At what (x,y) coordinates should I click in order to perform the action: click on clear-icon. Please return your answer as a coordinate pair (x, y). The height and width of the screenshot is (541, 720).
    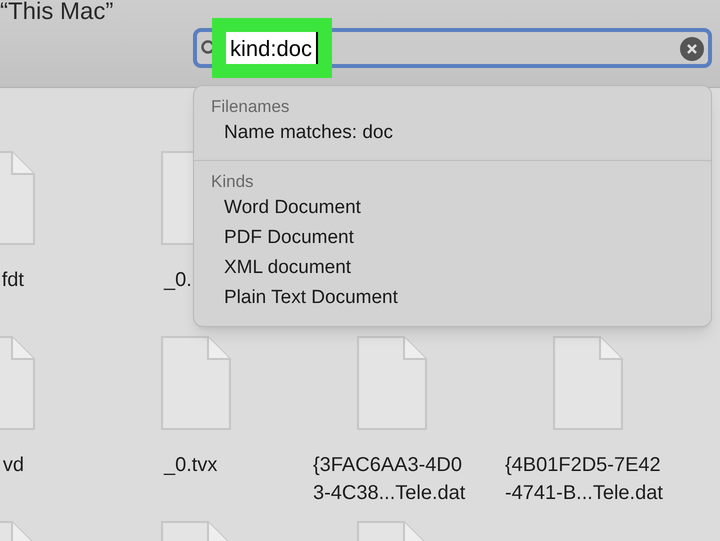
    Looking at the image, I should click on (692, 49).